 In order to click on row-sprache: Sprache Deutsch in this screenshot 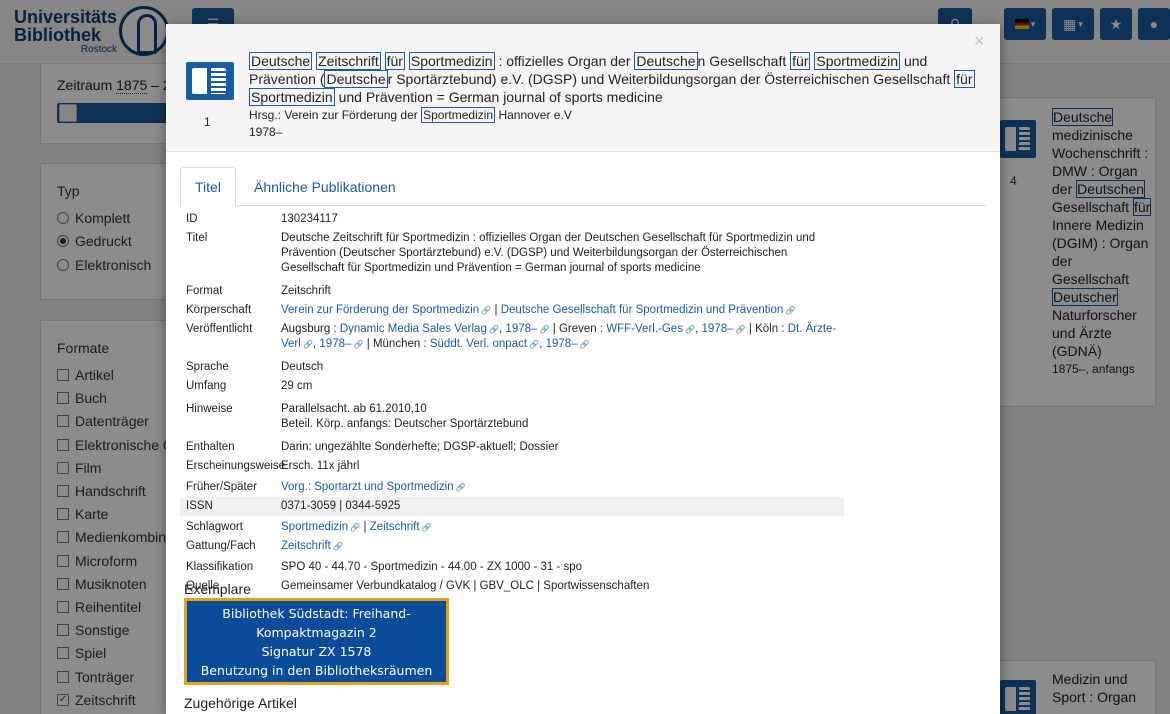, I will do `click(255, 367)`.